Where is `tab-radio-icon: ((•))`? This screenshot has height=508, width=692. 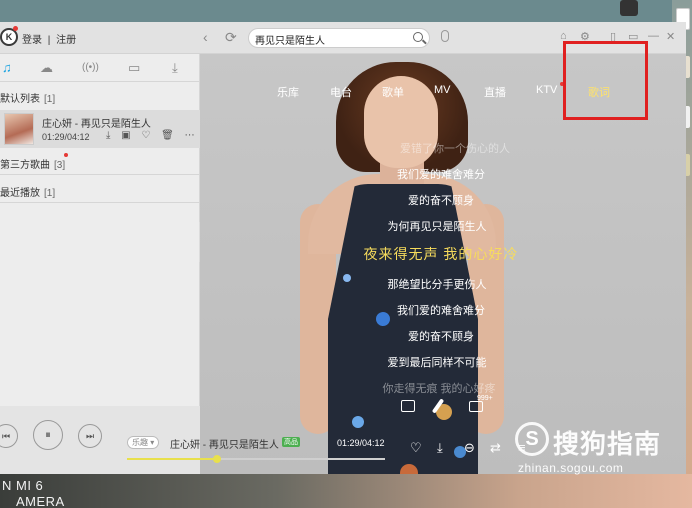 tab-radio-icon: ((•)) is located at coordinates (90, 67).